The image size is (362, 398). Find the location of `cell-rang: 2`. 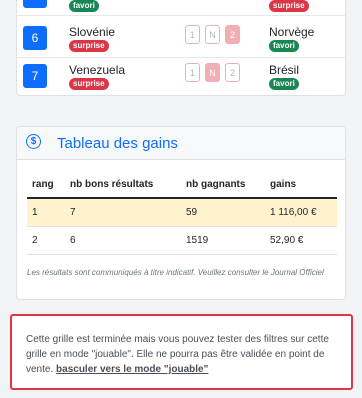

cell-rang: 2 is located at coordinates (46, 240).